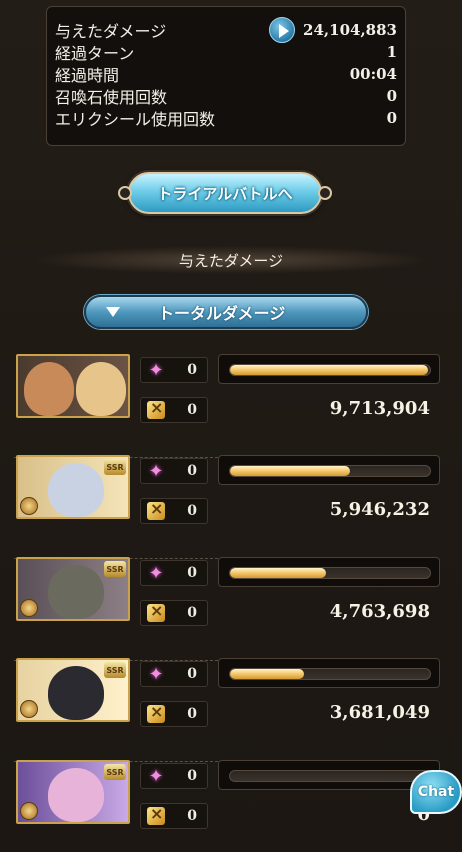  I want to click on section-header: 与えたダメージ, so click(231, 260).